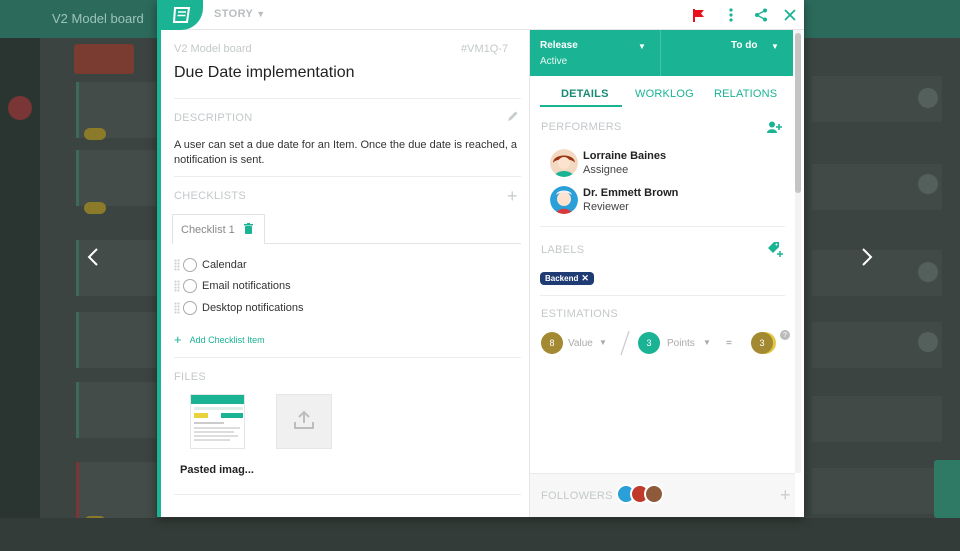 The height and width of the screenshot is (551, 960). I want to click on performer-role: Assignee, so click(606, 170).